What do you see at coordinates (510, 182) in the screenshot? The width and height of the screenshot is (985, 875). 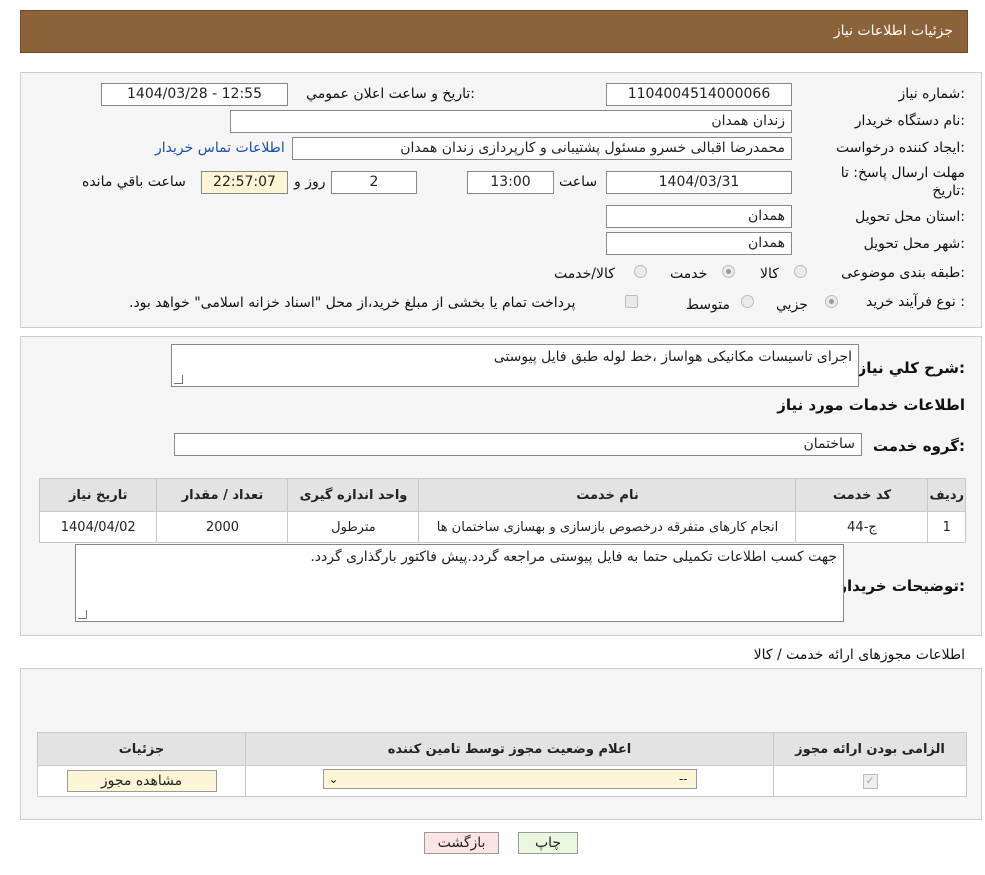 I see `deadline-time-field: 13:00` at bounding box center [510, 182].